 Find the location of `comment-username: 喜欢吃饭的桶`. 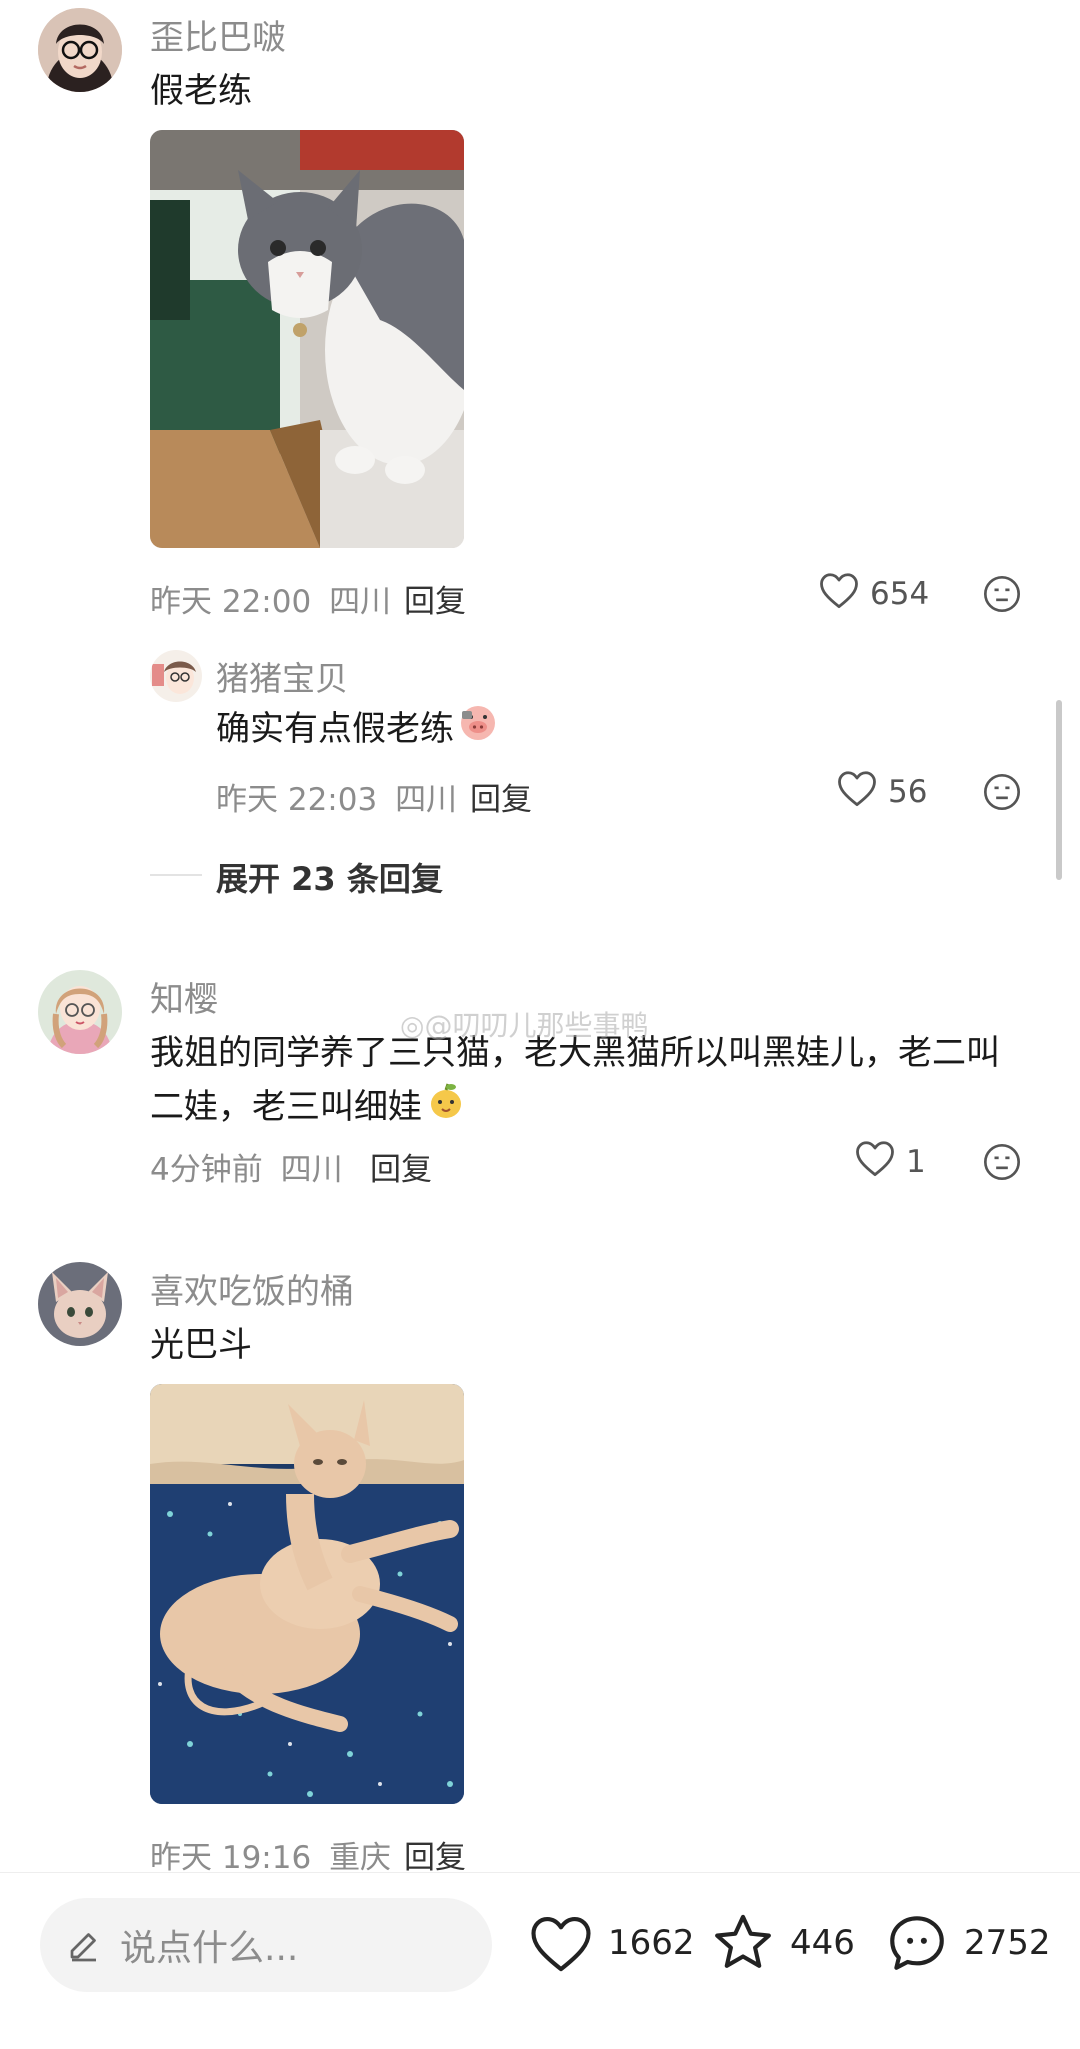

comment-username: 喜欢吃饭的桶 is located at coordinates (252, 1288).